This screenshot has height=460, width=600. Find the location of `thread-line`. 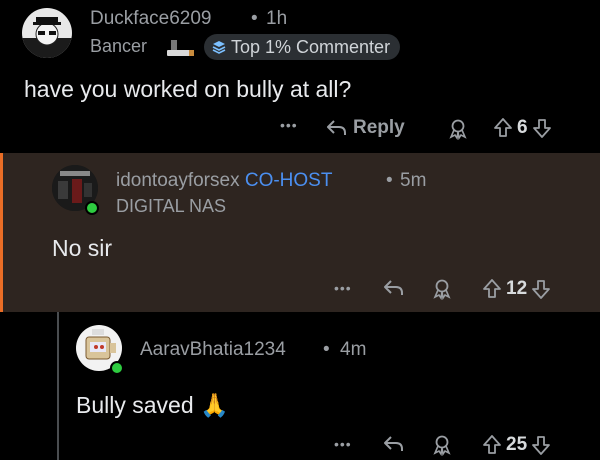

thread-line is located at coordinates (58, 386).